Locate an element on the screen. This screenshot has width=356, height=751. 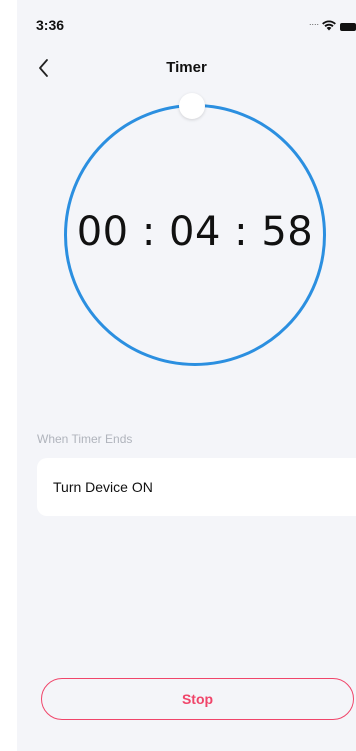
section-label-when-timer-ends: When Timer Ends is located at coordinates (85, 439).